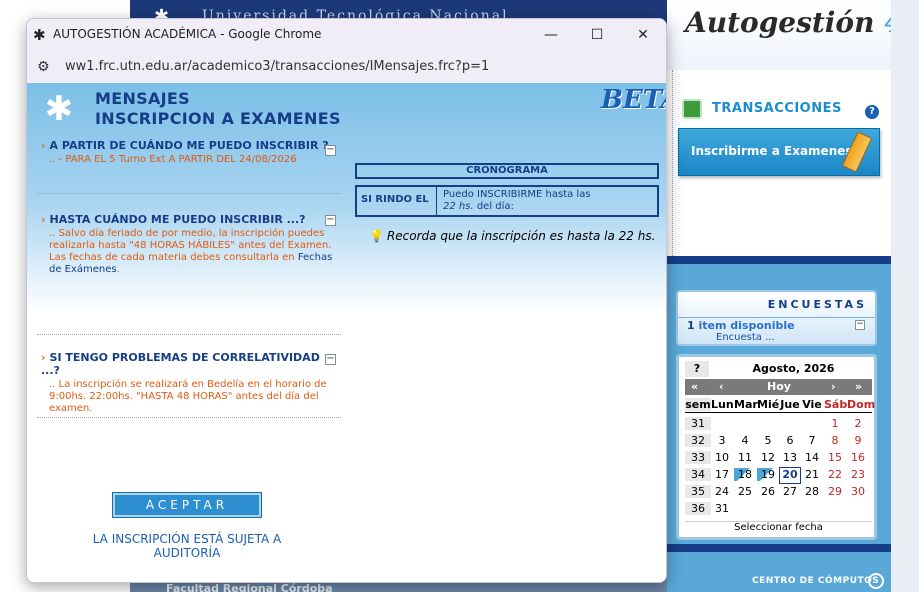  What do you see at coordinates (45, 67) in the screenshot?
I see `site-info-icon: ⚙` at bounding box center [45, 67].